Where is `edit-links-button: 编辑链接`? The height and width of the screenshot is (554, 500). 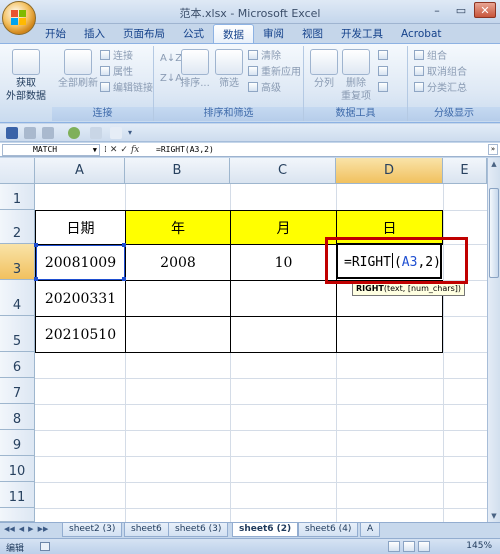
edit-links-button: 编辑链接 is located at coordinates (126, 89).